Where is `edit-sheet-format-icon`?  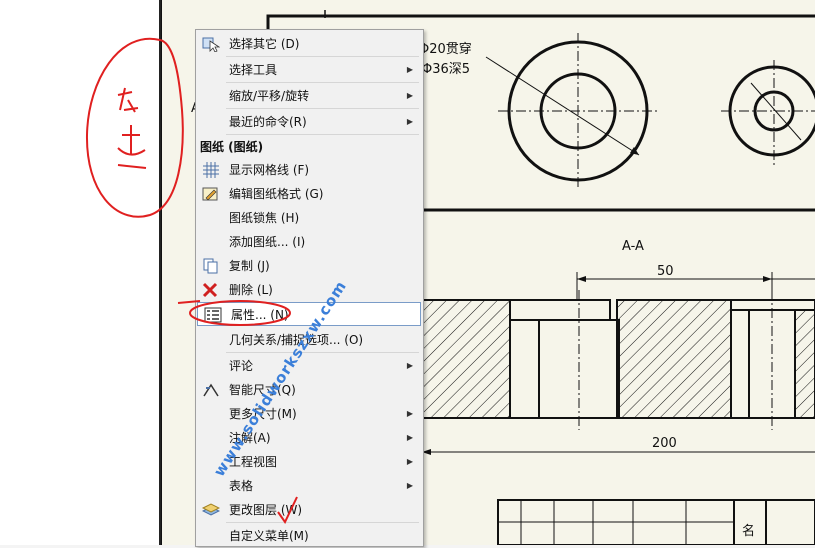
edit-sheet-format-icon is located at coordinates (211, 194).